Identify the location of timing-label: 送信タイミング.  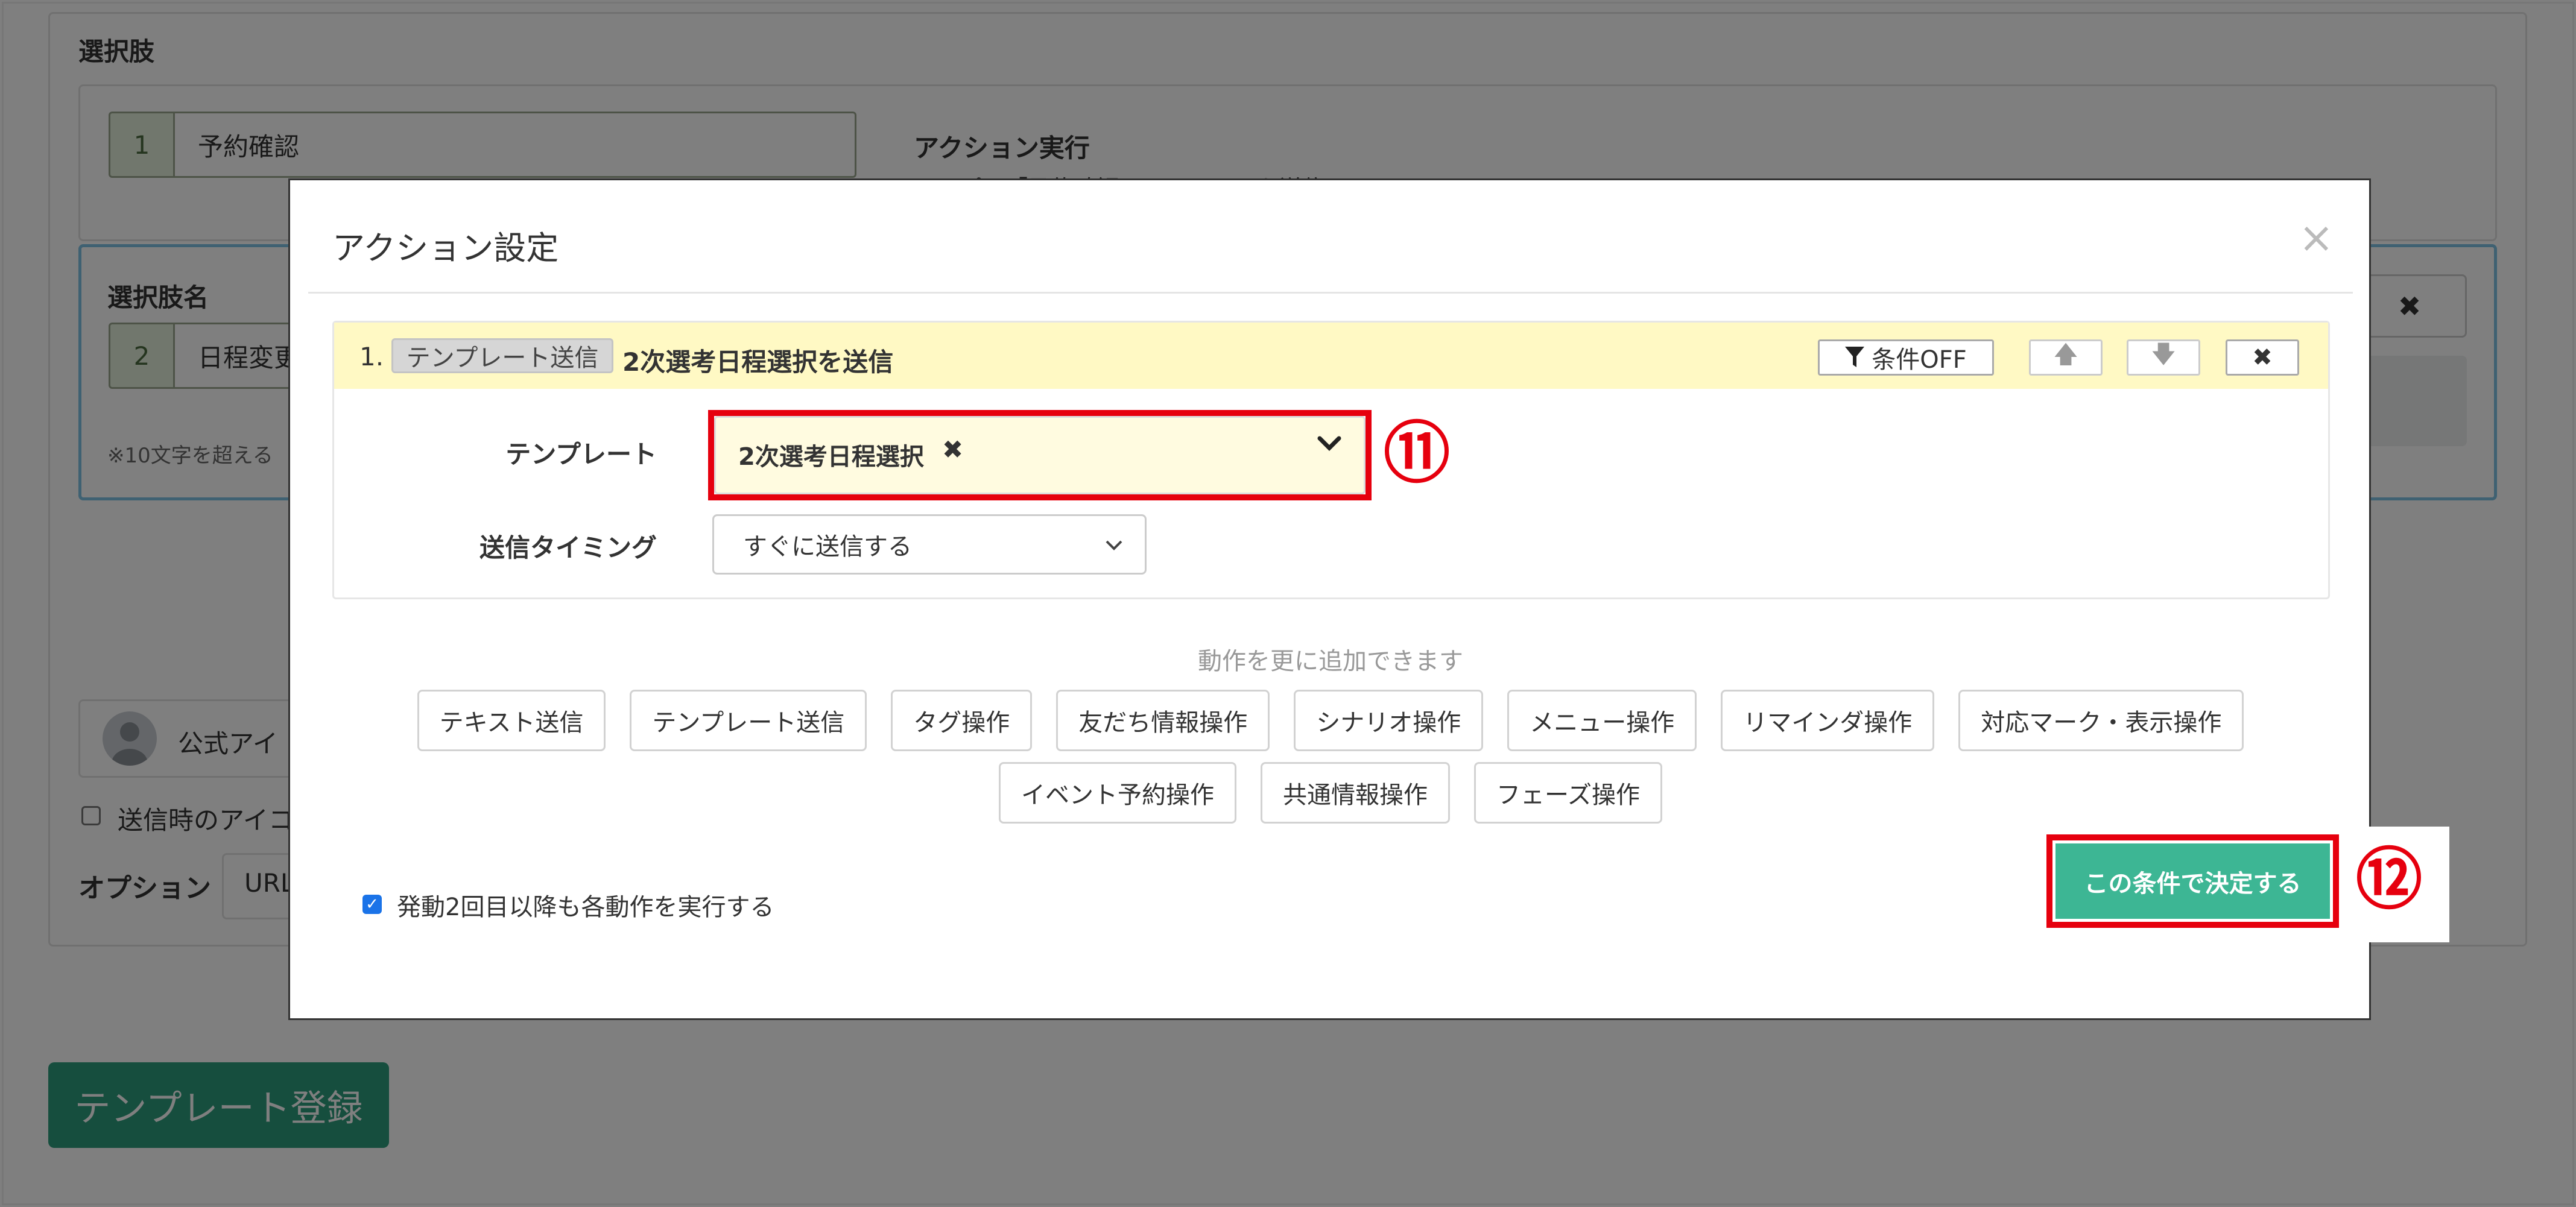
(568, 548).